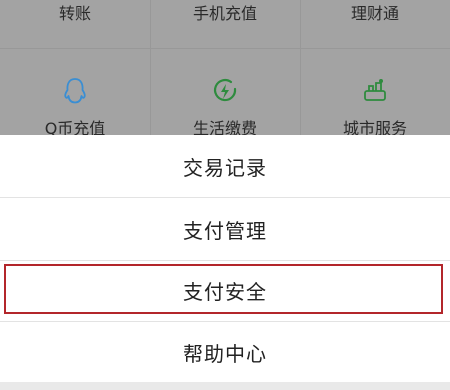 This screenshot has height=390, width=450. Describe the element at coordinates (375, 14) in the screenshot. I see `grid-item-wealth: 理财通` at that location.